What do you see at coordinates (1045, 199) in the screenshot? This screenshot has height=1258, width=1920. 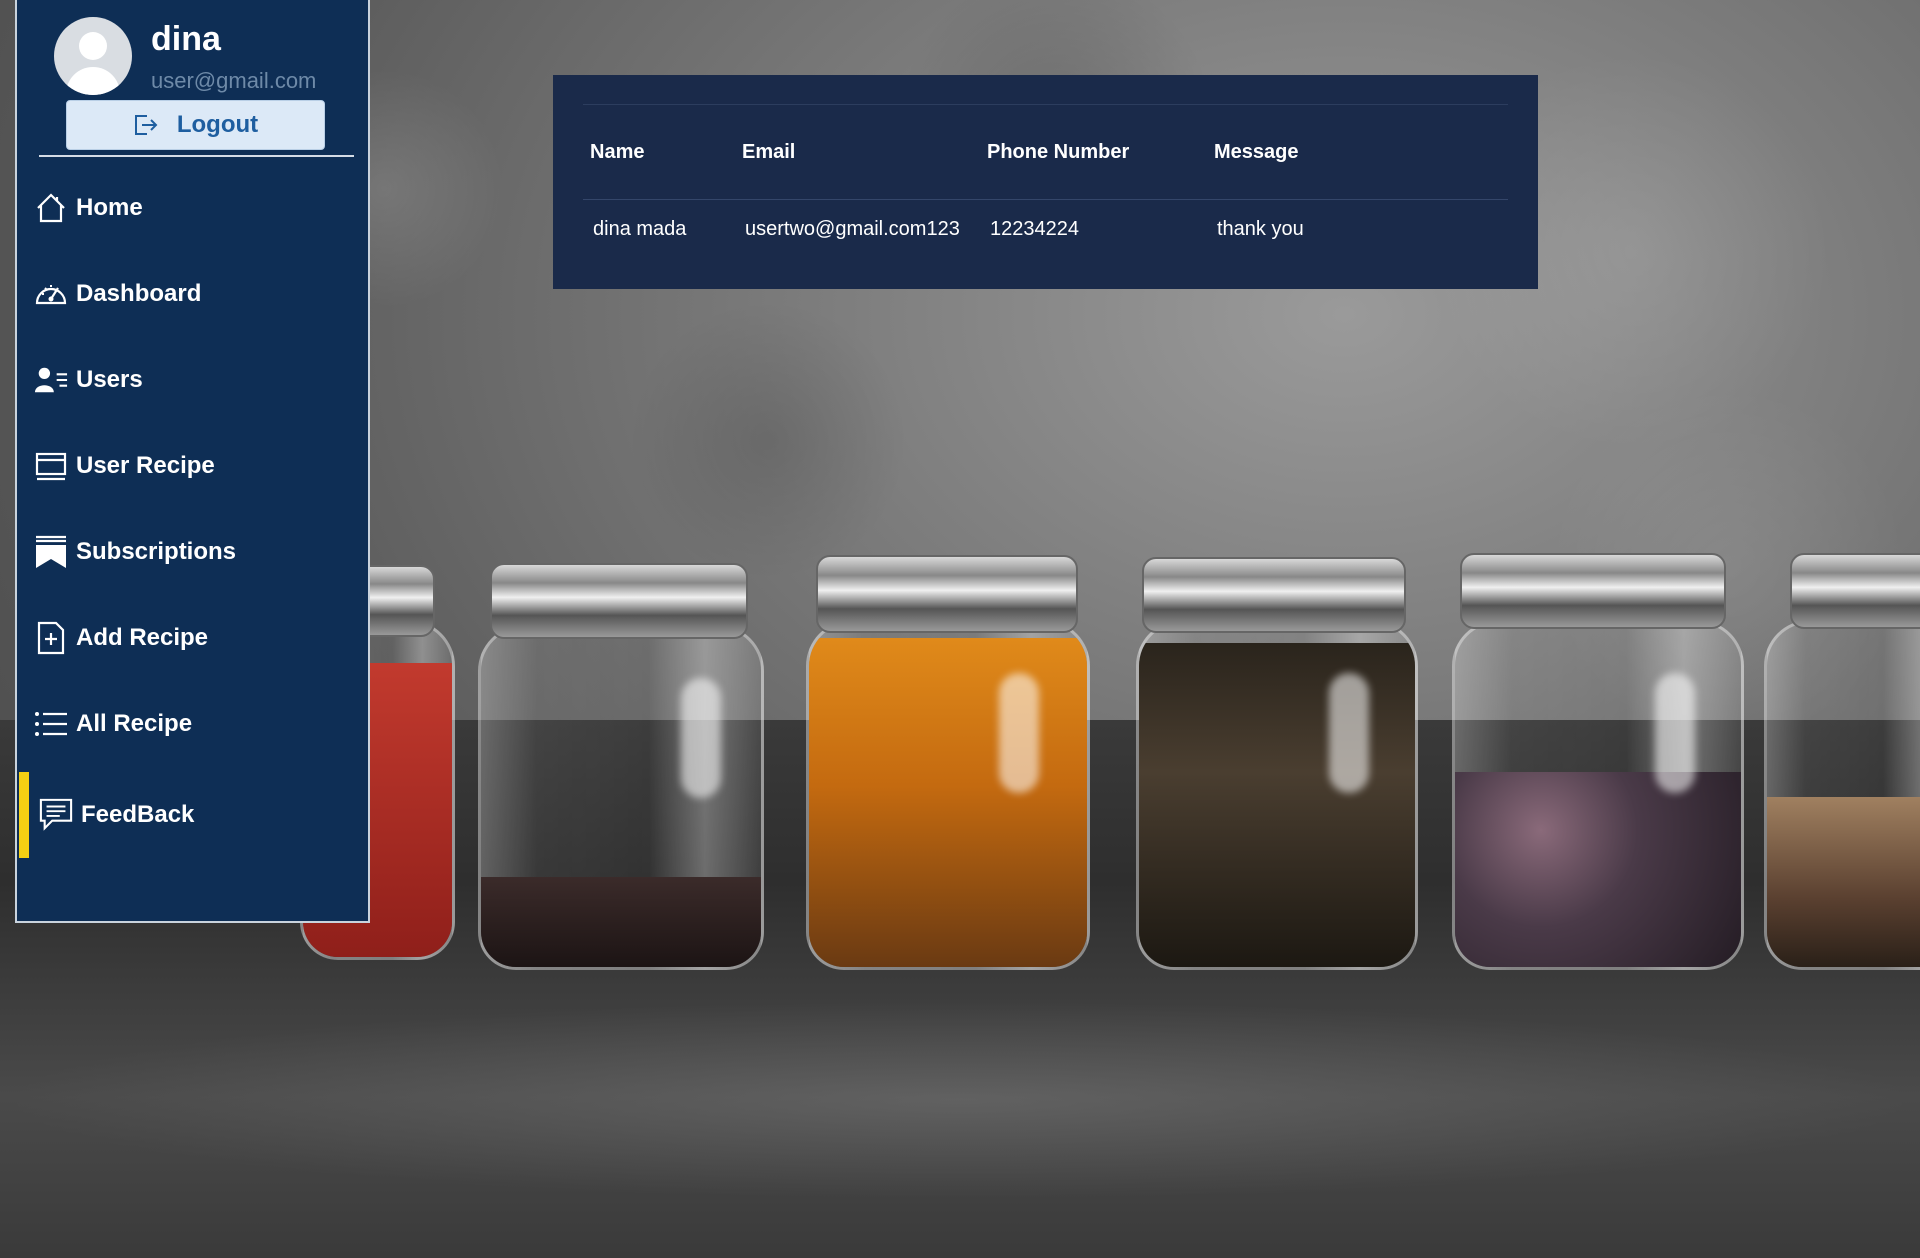 I see `table-header-divider` at bounding box center [1045, 199].